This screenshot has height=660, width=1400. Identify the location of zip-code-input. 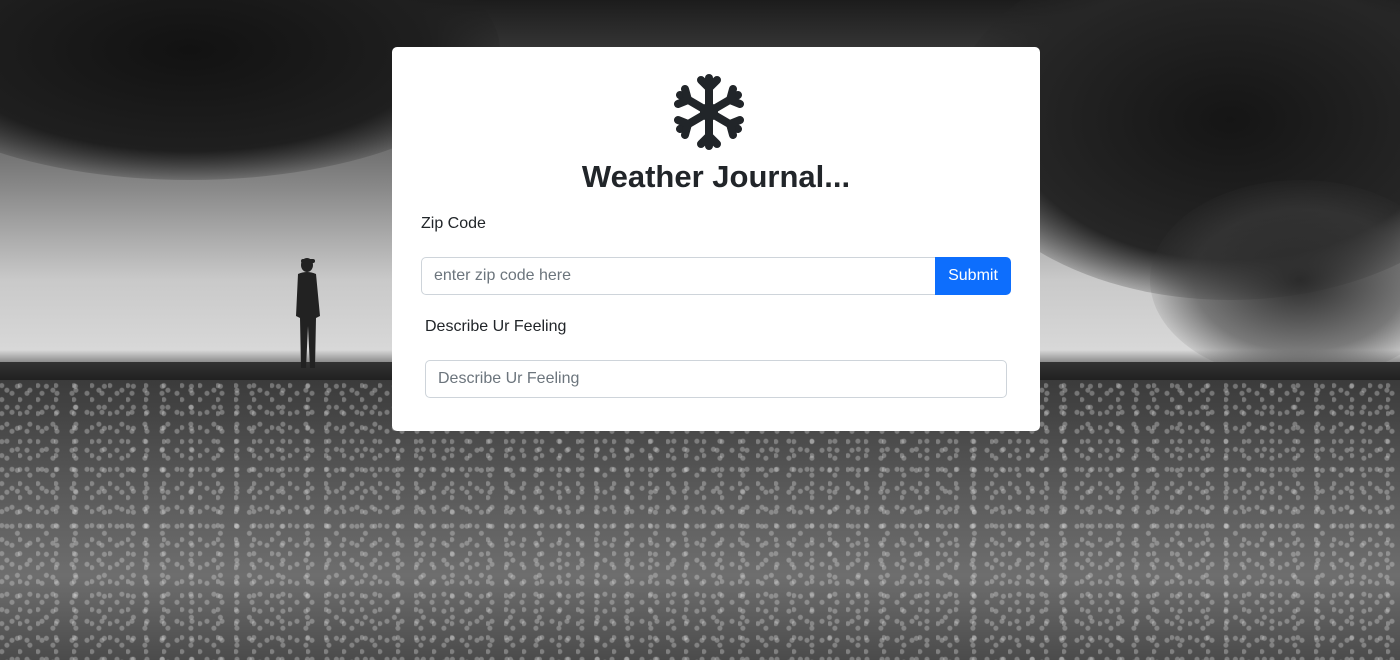
(678, 276).